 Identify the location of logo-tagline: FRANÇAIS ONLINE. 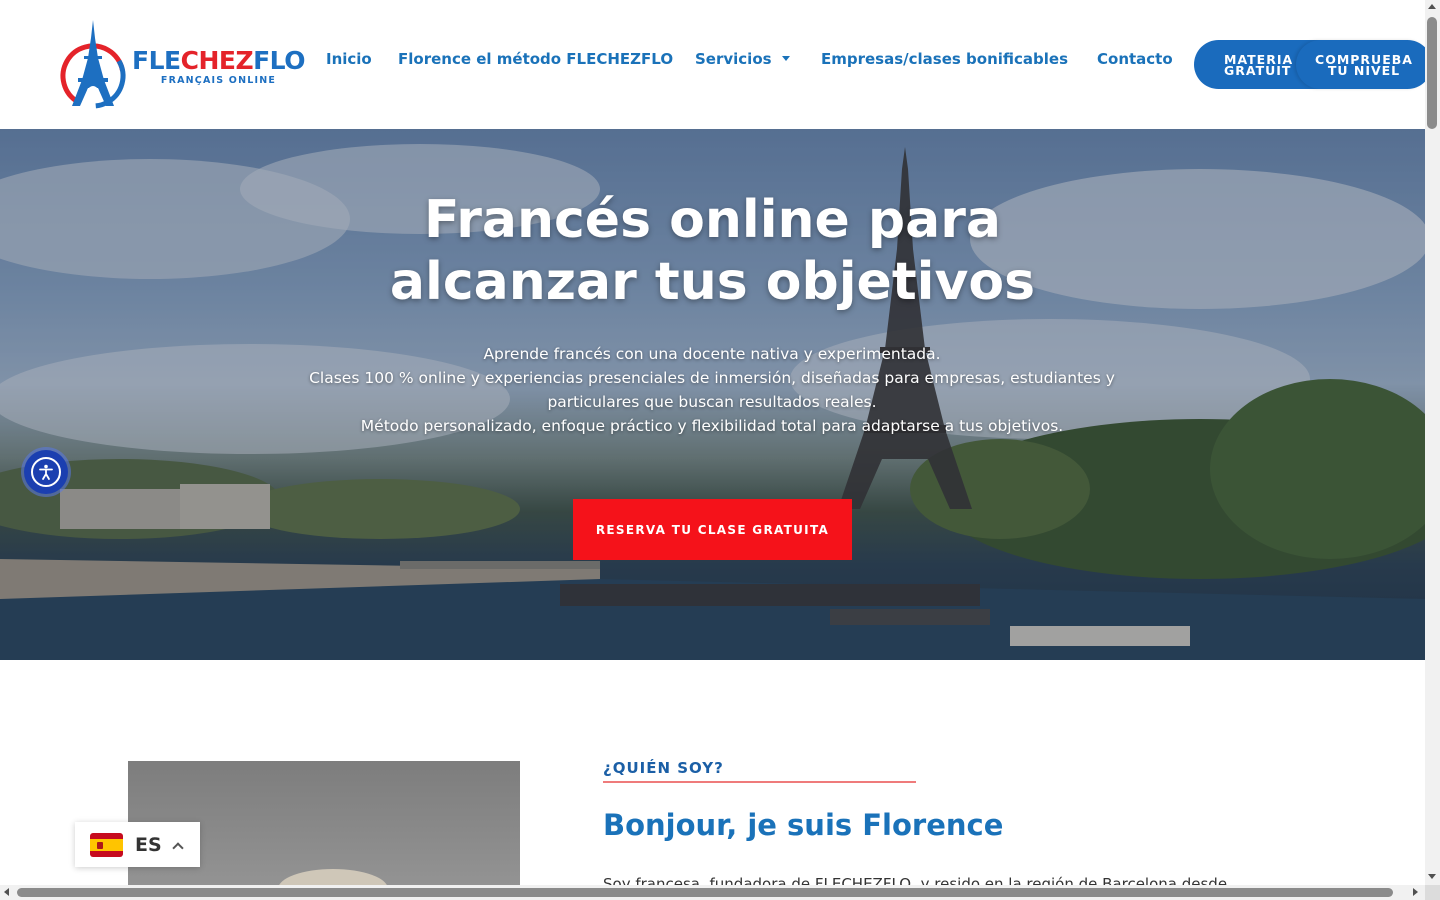
(218, 80).